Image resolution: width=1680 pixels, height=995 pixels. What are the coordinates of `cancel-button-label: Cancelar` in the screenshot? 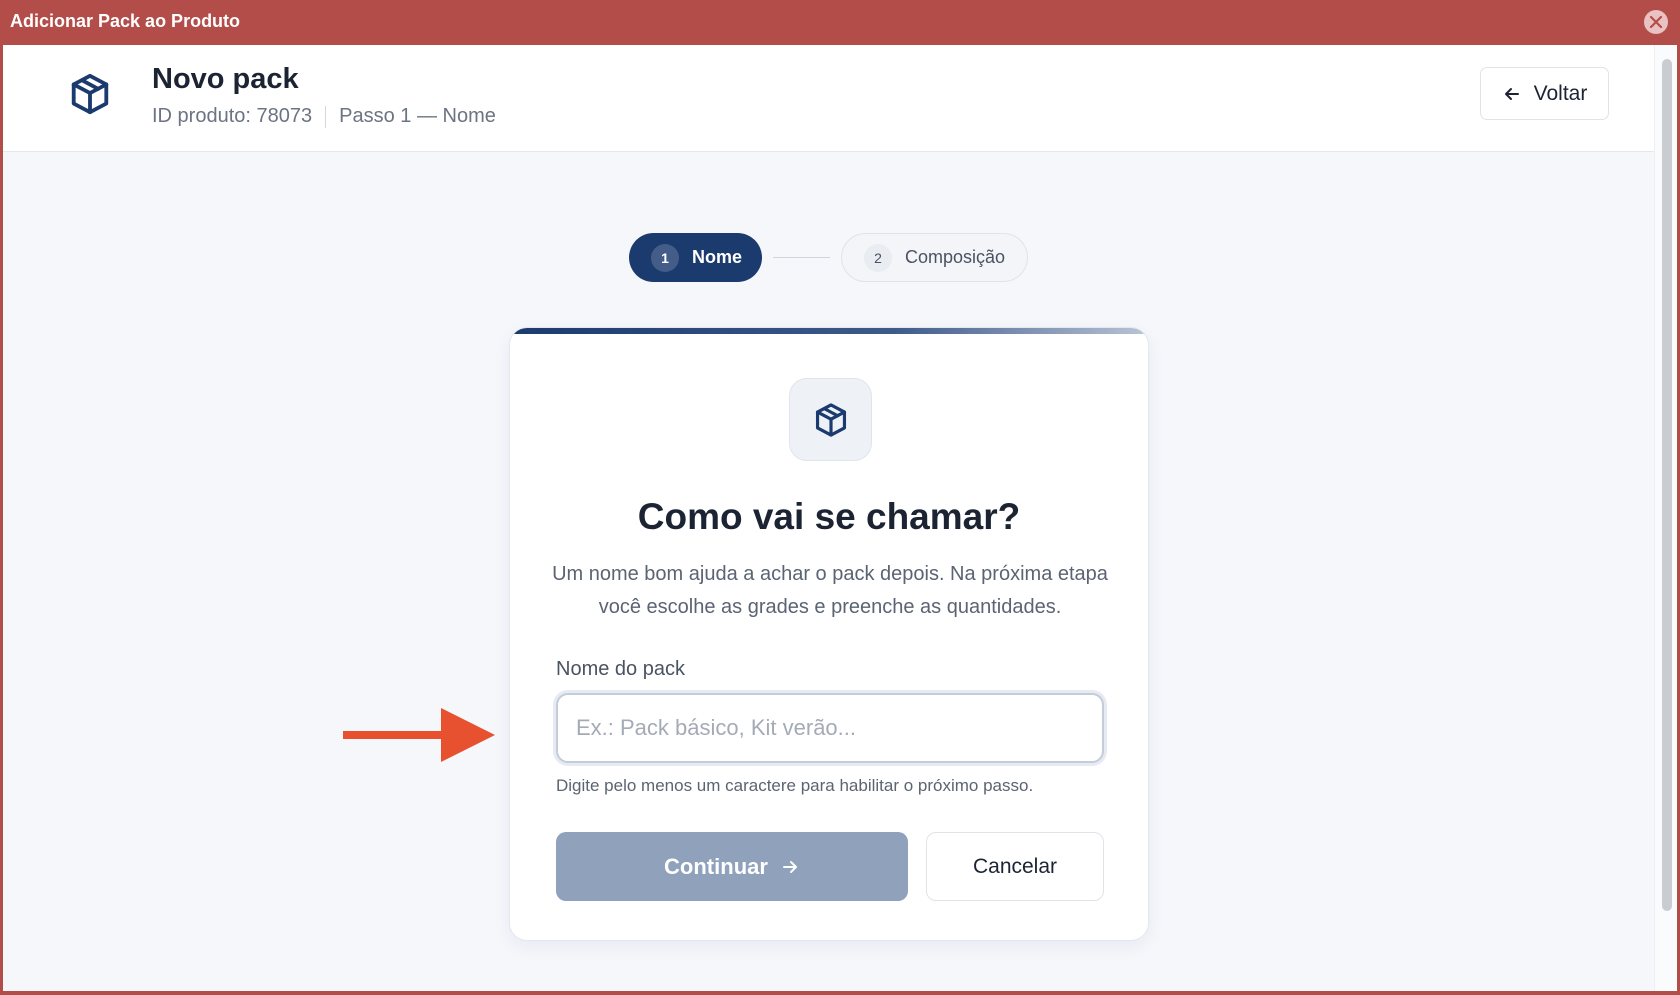 It's located at (1015, 866).